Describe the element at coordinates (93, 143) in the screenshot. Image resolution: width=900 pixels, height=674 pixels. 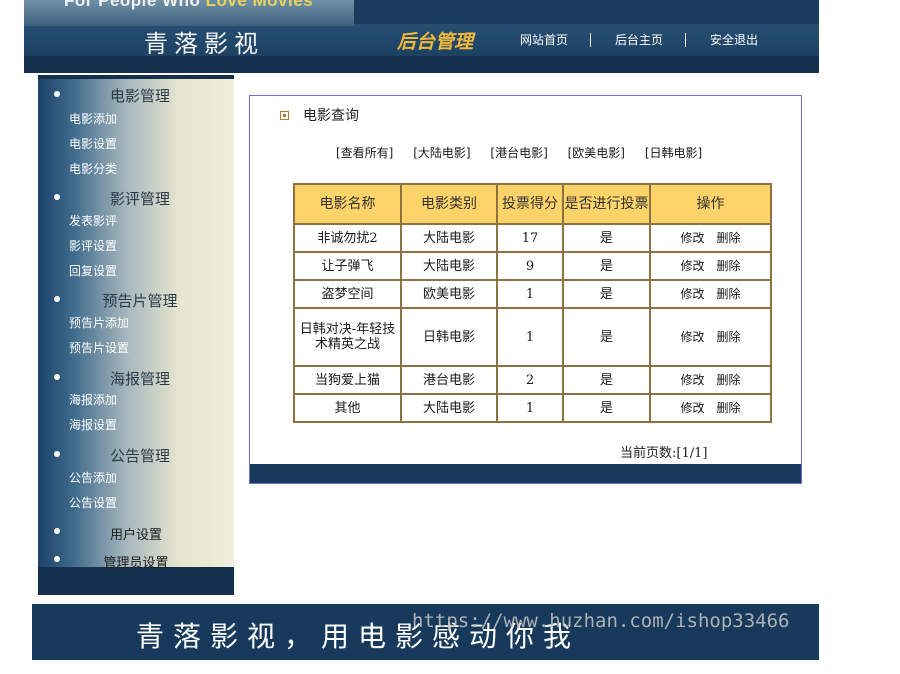
I see `sidebar-item-movie-settings: 电影设置` at that location.